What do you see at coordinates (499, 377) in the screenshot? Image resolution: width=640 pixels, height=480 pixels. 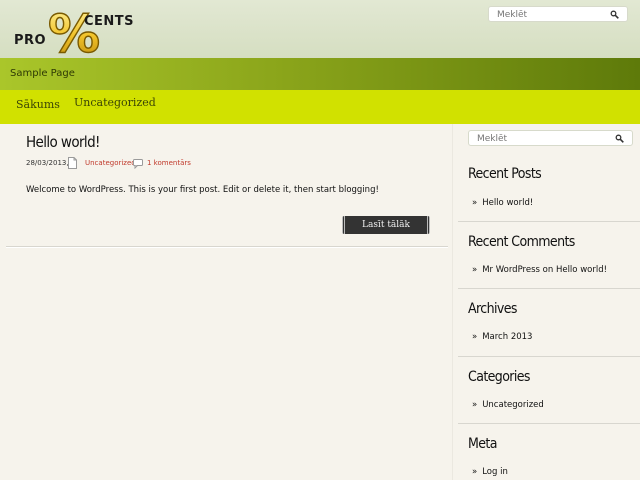 I see `widget-title-categories: Categories` at bounding box center [499, 377].